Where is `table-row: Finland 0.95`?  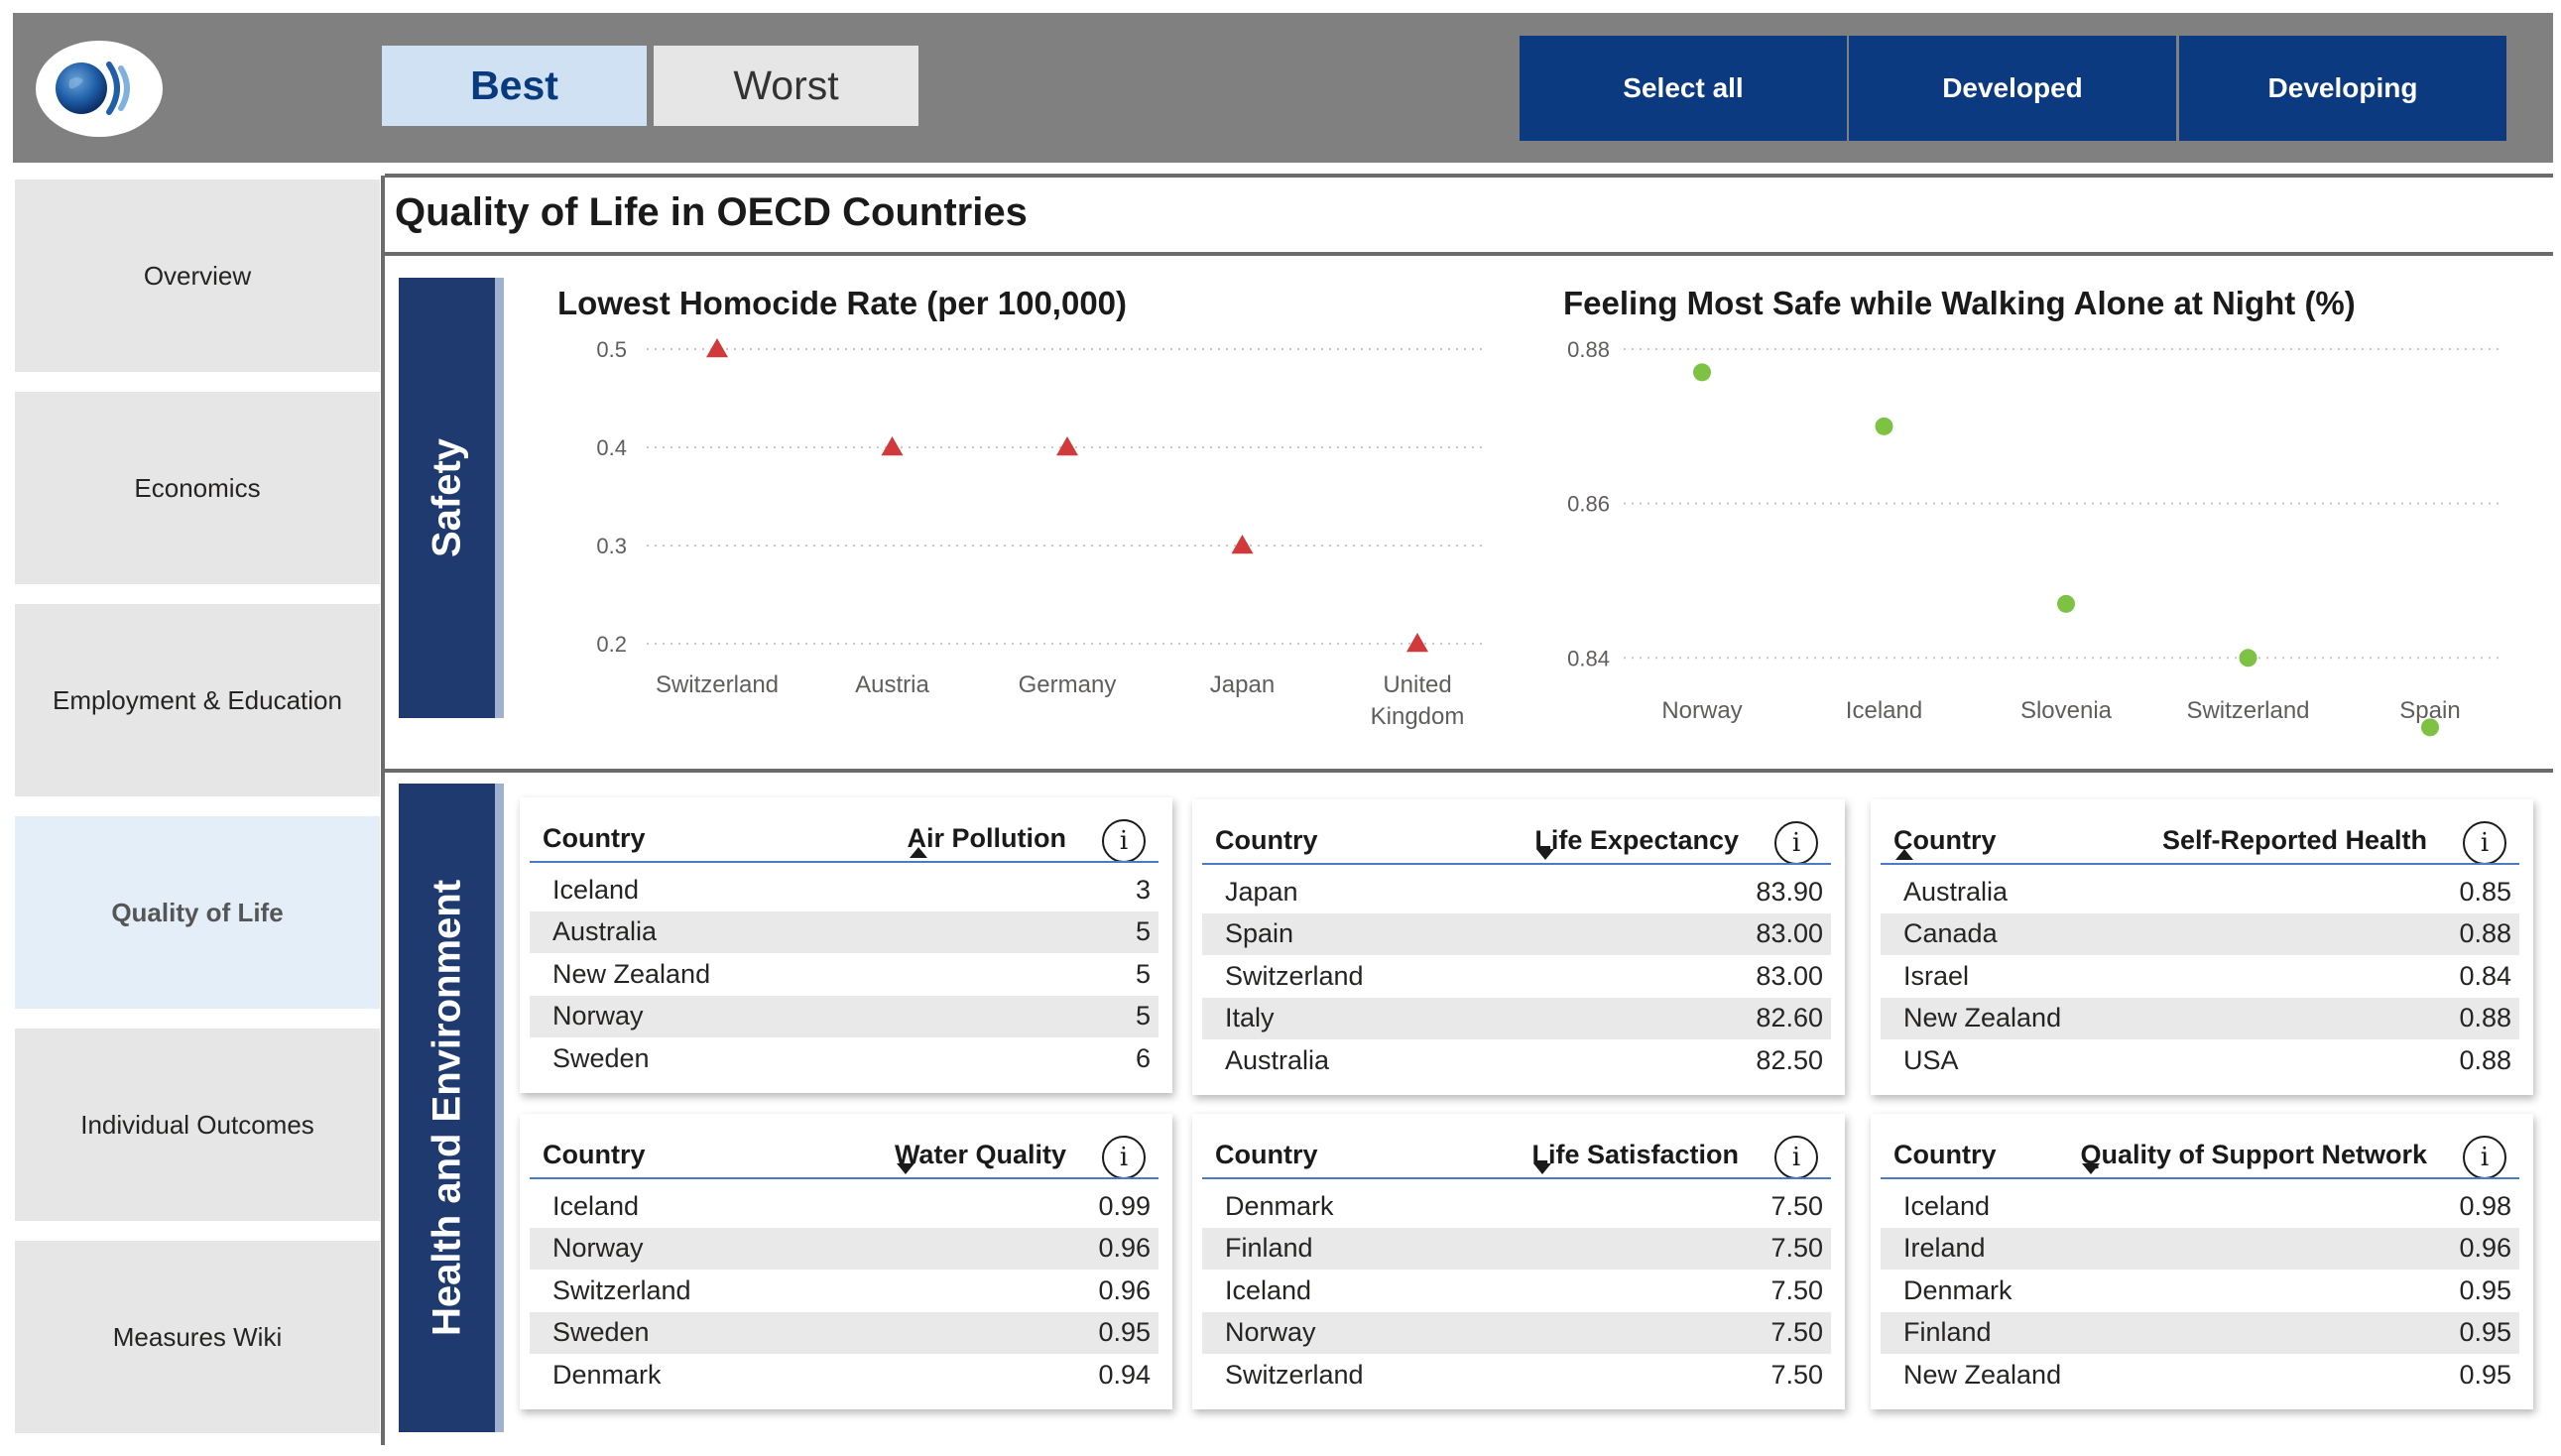
table-row: Finland 0.95 is located at coordinates (2200, 1332).